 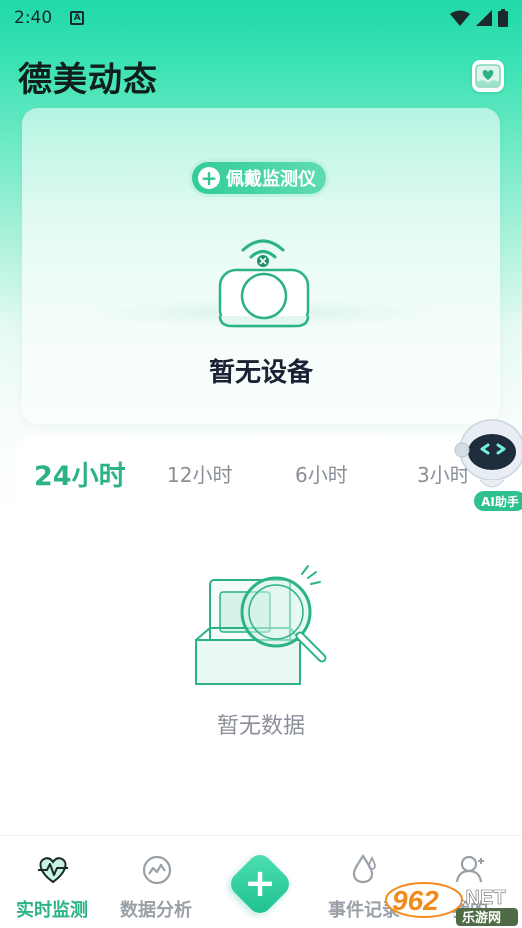 I want to click on svg-text: 962, so click(x=415, y=900).